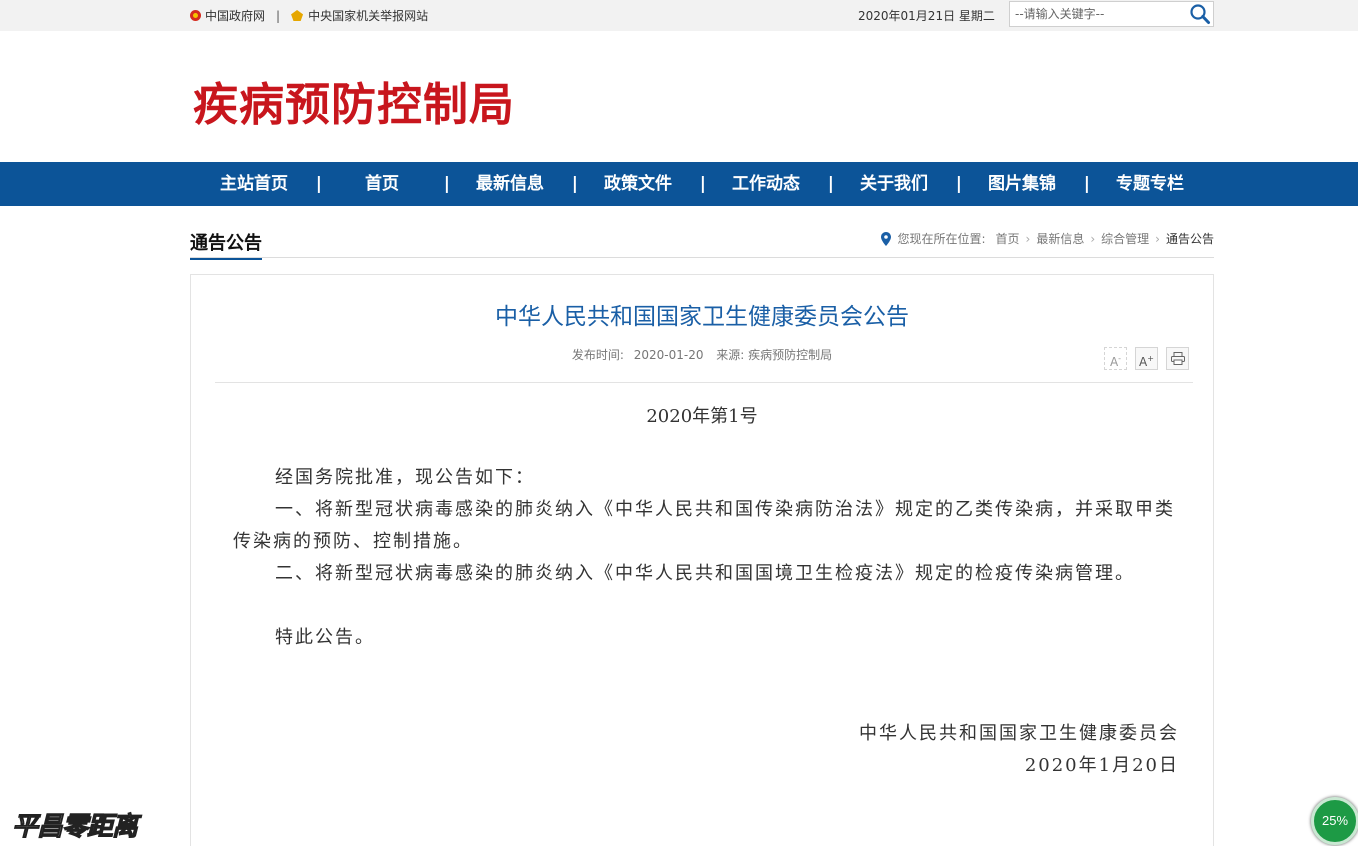  What do you see at coordinates (926, 16) in the screenshot?
I see `current-date: 2020年01月21日 星期二` at bounding box center [926, 16].